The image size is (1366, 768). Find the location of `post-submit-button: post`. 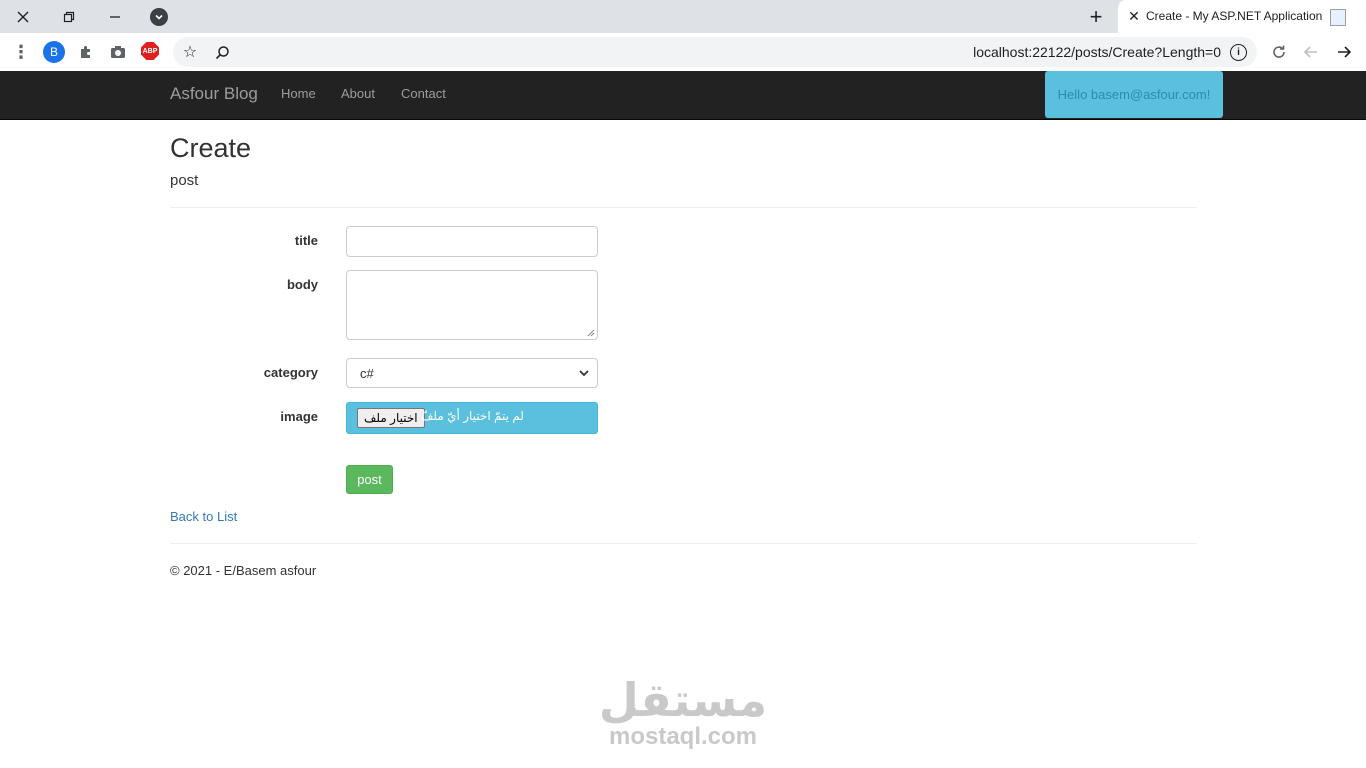

post-submit-button: post is located at coordinates (369, 479).